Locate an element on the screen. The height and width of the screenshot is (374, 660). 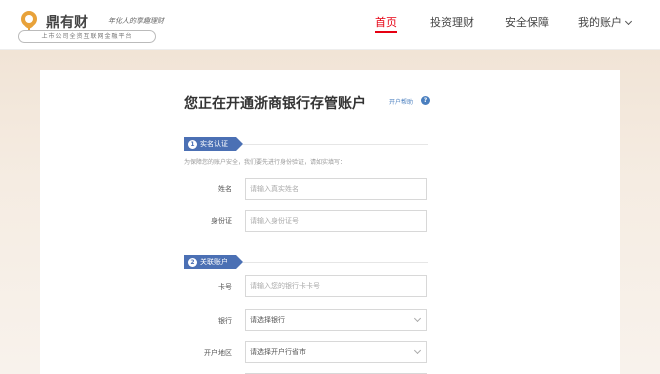
section-link-account-tag: 2 关联账户 is located at coordinates (213, 262).